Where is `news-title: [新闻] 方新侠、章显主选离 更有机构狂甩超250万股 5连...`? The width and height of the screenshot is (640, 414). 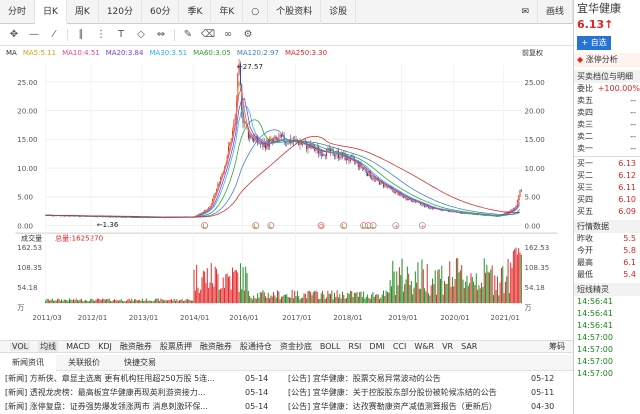 news-title: [新闻] 方新侠、章显主选离 更有机构狂甩超250万股 5连... is located at coordinates (122, 379).